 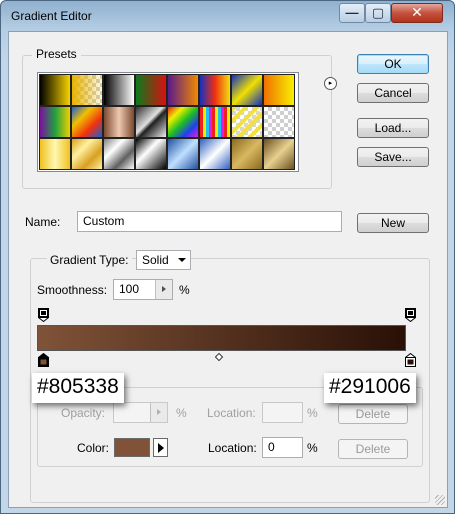 What do you see at coordinates (43, 222) in the screenshot?
I see `name-label: Name:` at bounding box center [43, 222].